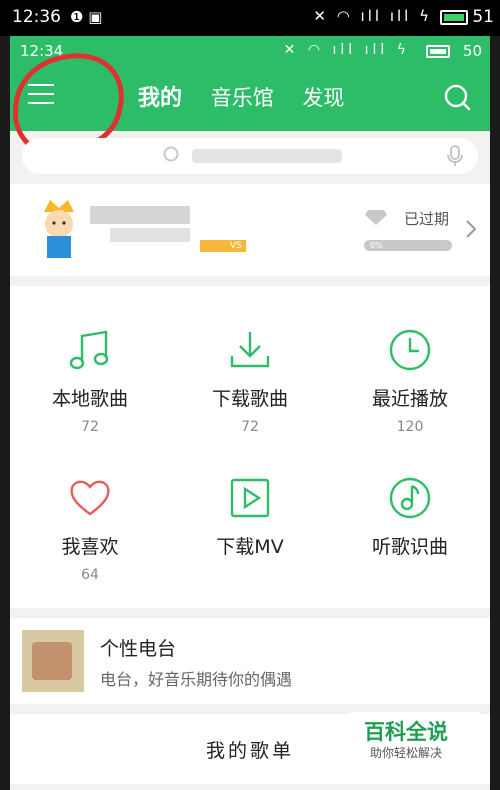 The height and width of the screenshot is (790, 500). I want to click on profile-card: VS 已过期 0%, so click(250, 230).